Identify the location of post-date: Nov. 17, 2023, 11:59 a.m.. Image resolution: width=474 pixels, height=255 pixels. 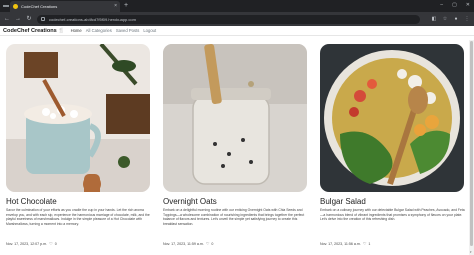
(183, 243).